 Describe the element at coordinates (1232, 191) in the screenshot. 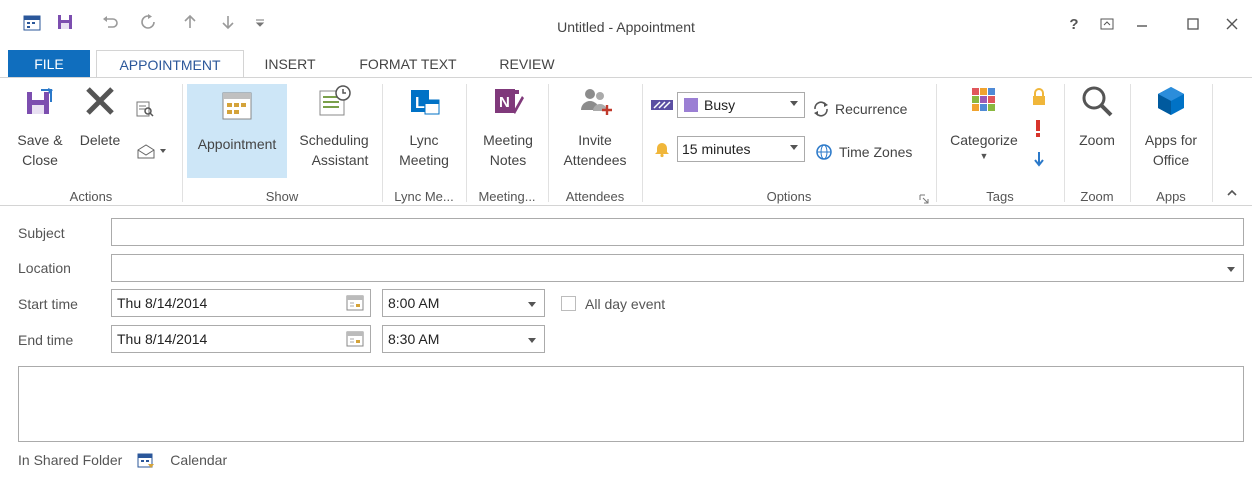

I see `collapse-ribbon-icon` at that location.